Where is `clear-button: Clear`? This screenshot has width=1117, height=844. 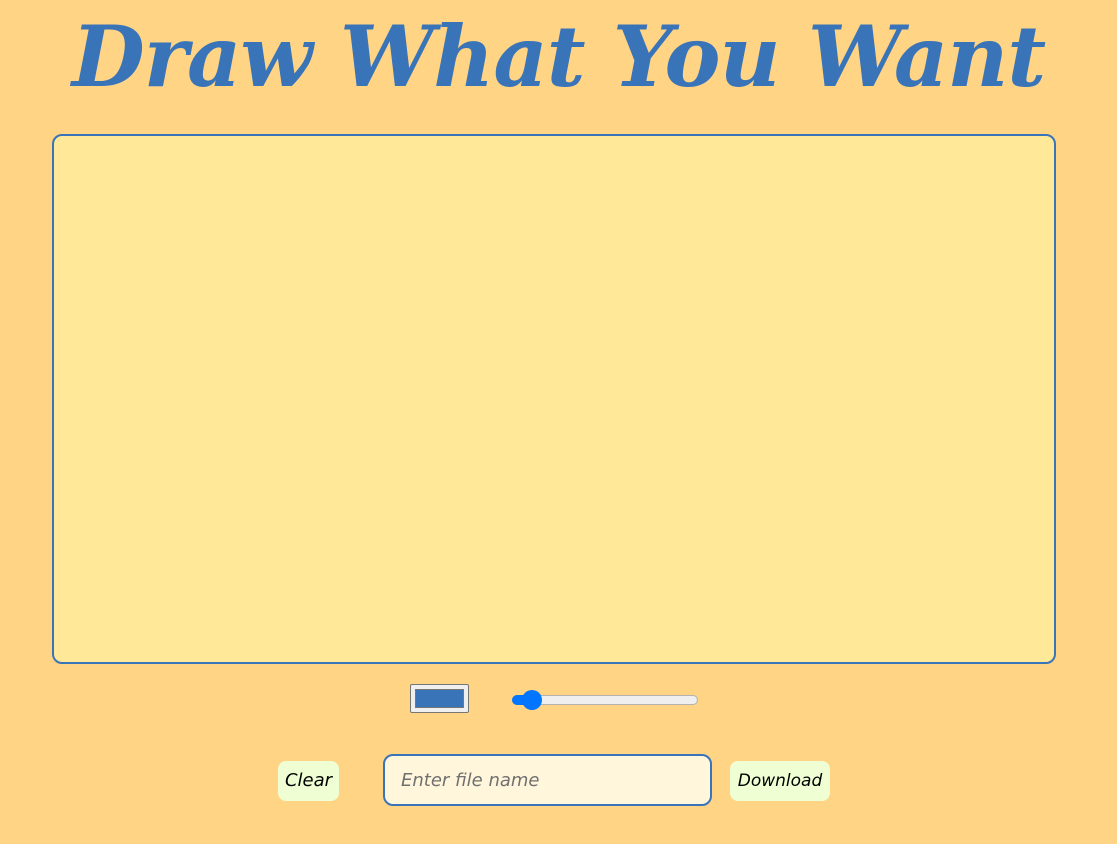
clear-button: Clear is located at coordinates (308, 781).